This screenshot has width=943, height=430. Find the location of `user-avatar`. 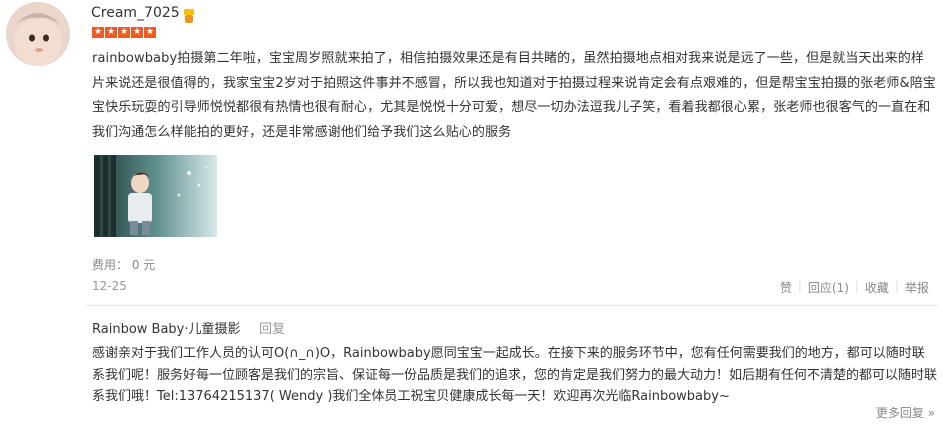

user-avatar is located at coordinates (38, 34).